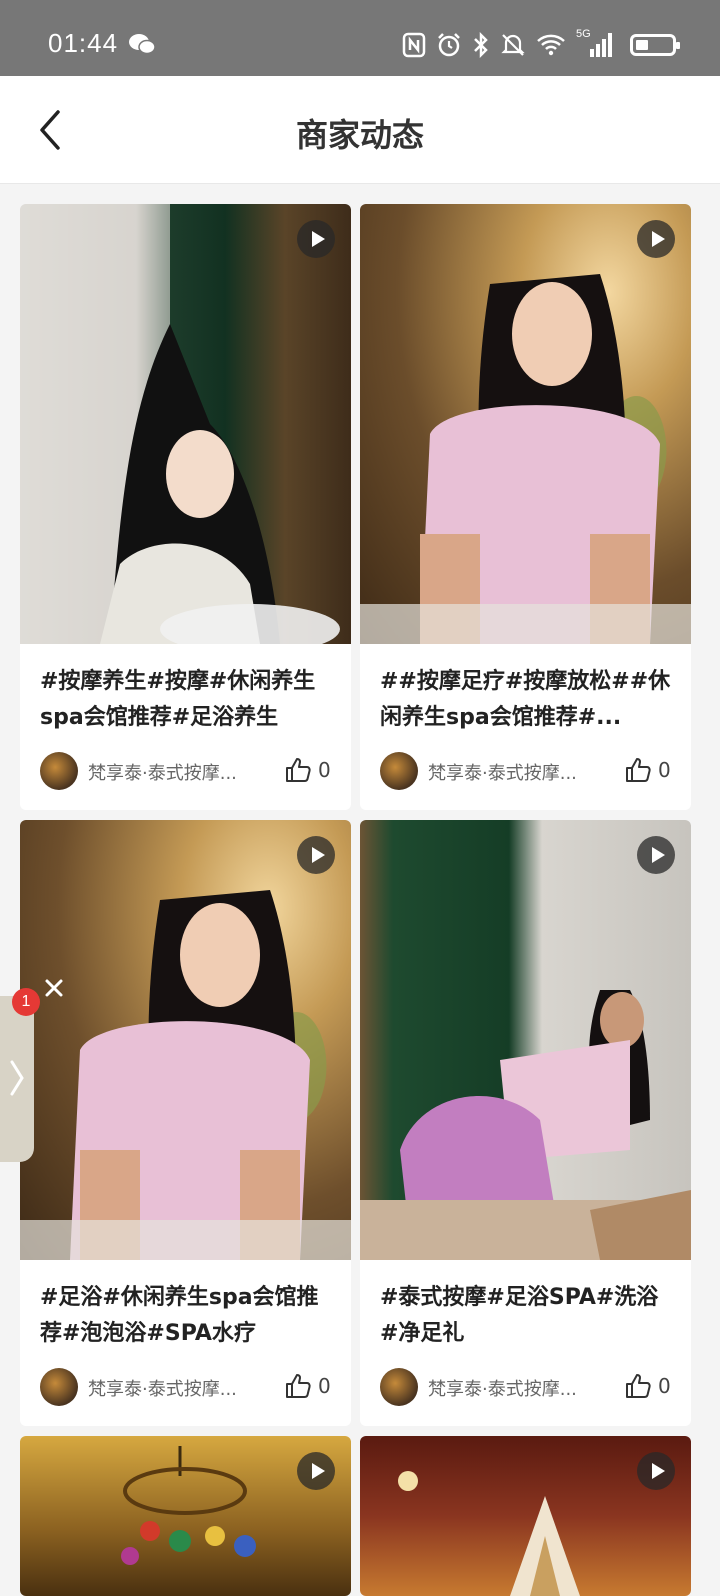  I want to click on status-icons: 5G, so click(541, 44).